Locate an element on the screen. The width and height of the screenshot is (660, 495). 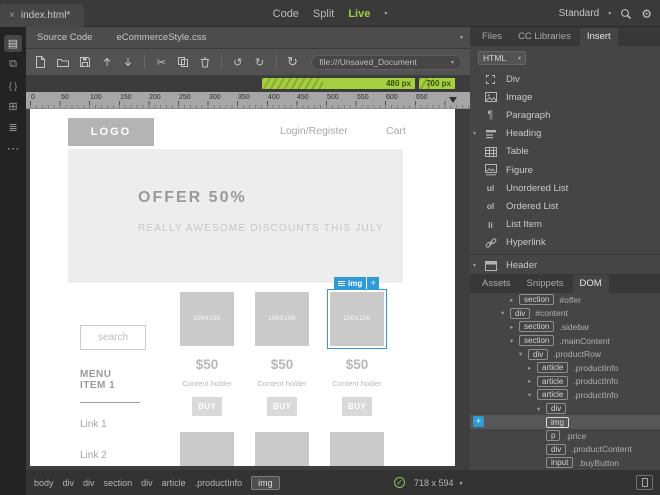
dom-tree-item-selected: + img is located at coordinates (565, 422).